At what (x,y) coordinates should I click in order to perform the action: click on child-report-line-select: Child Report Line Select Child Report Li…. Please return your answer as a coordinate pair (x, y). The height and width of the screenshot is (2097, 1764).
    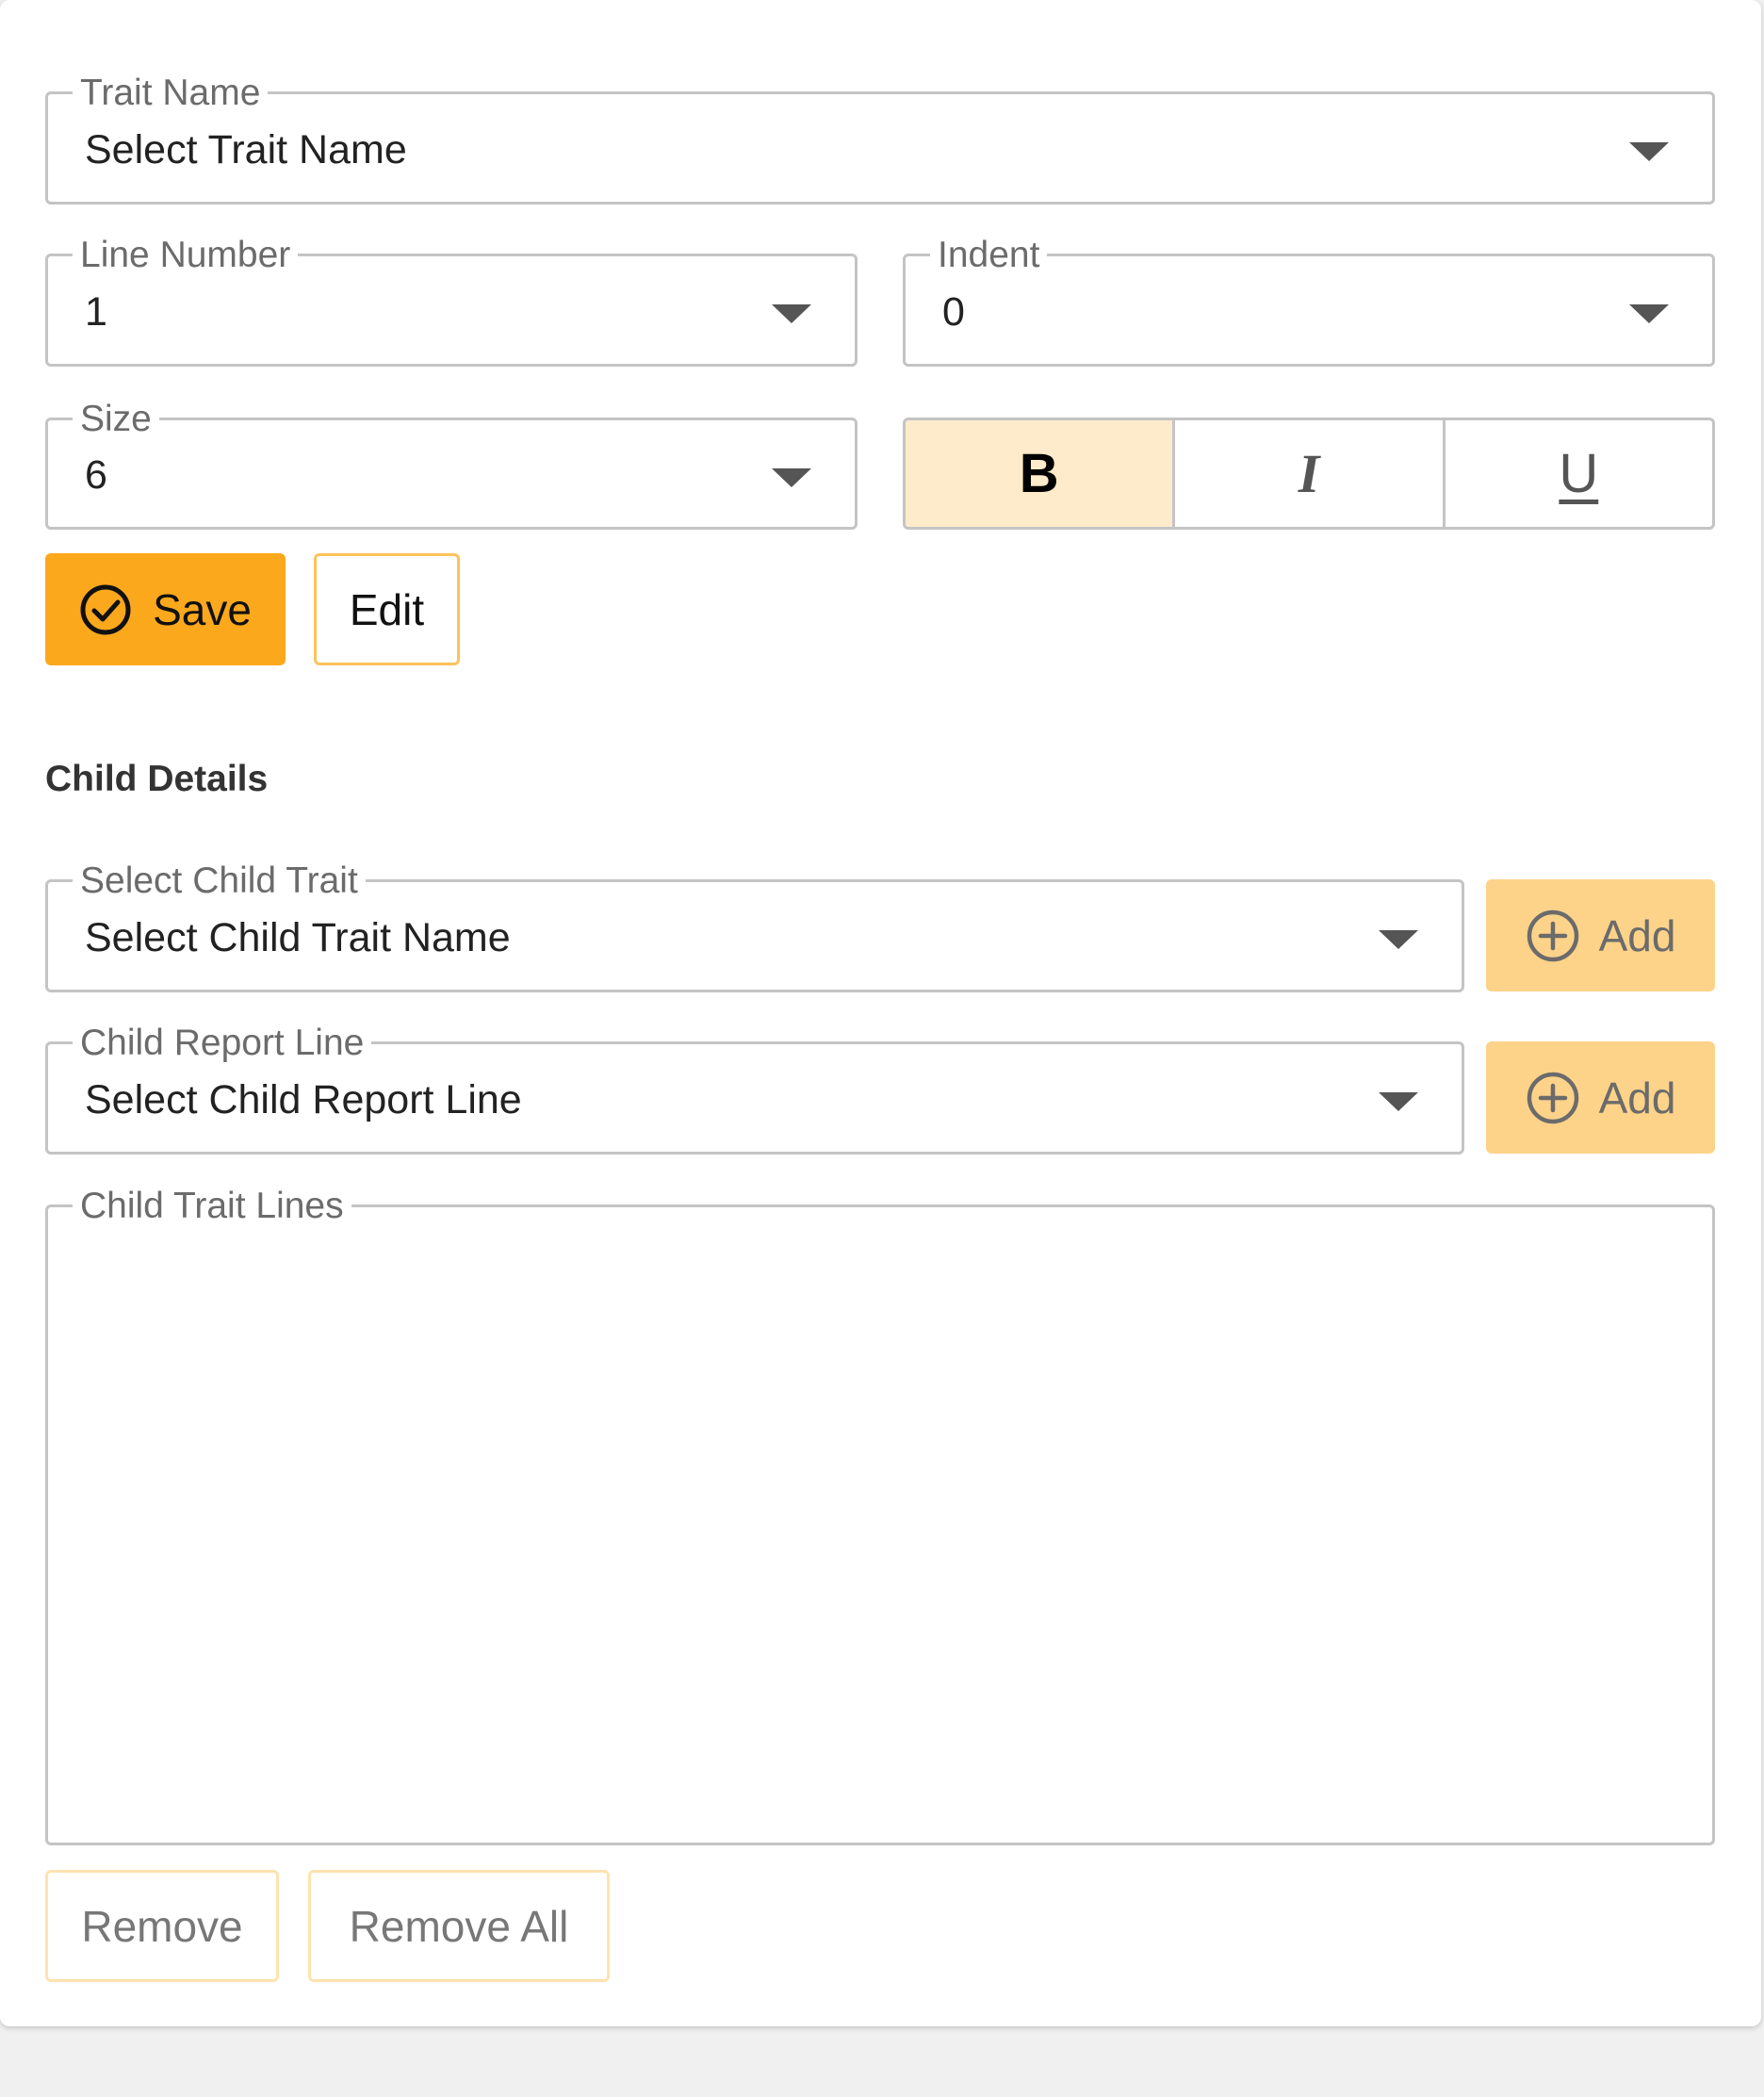
    Looking at the image, I should click on (754, 1087).